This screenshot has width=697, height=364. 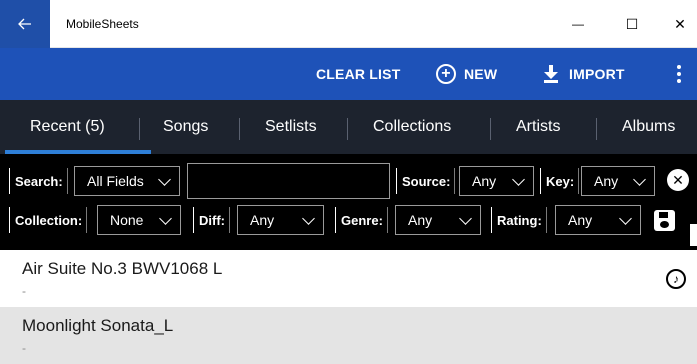 I want to click on new-label: NEW, so click(x=481, y=74).